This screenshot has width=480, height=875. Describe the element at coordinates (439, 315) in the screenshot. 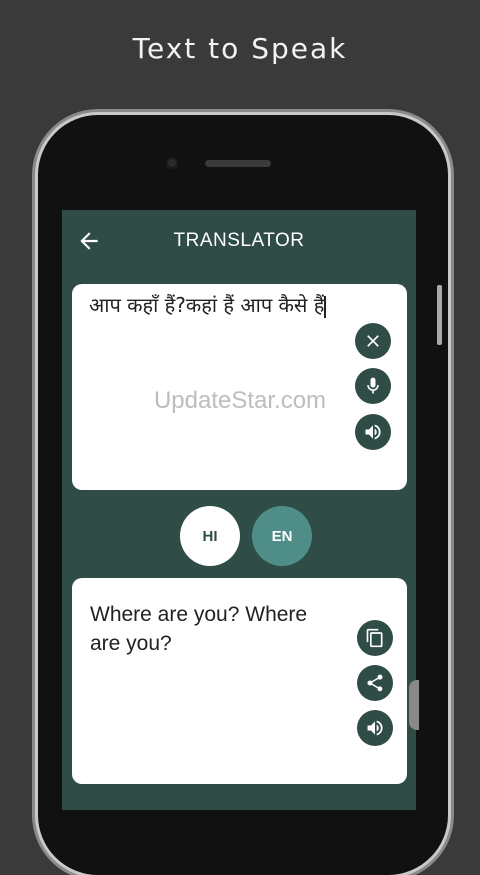

I see `phone-side-button` at that location.